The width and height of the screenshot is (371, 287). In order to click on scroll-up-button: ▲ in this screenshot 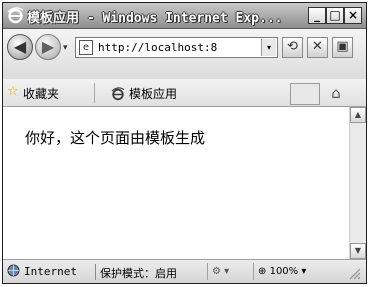, I will do `click(358, 115)`.